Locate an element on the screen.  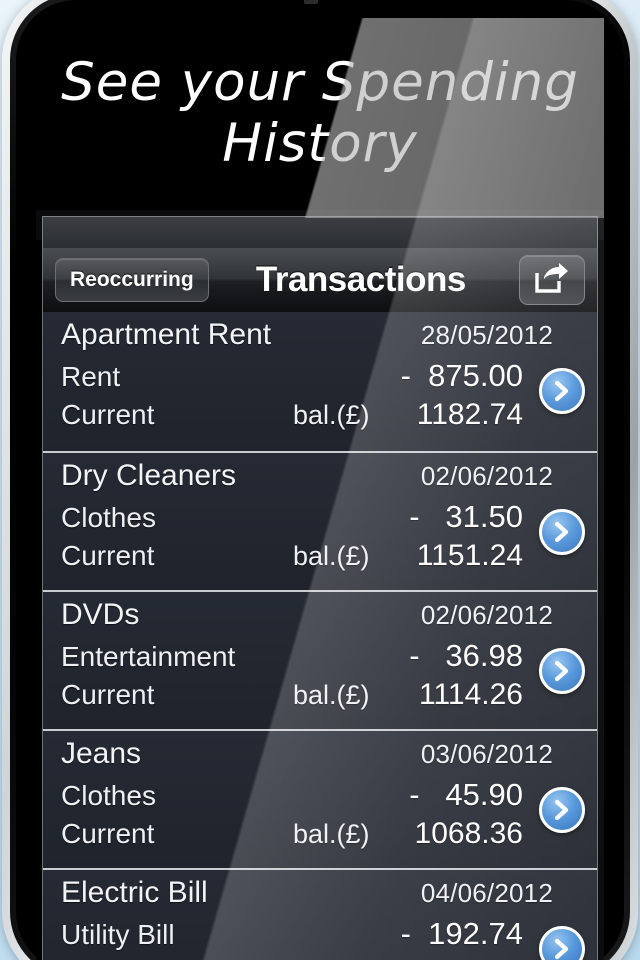
row-line-amount: Entertainment - 36.98 is located at coordinates (320, 658).